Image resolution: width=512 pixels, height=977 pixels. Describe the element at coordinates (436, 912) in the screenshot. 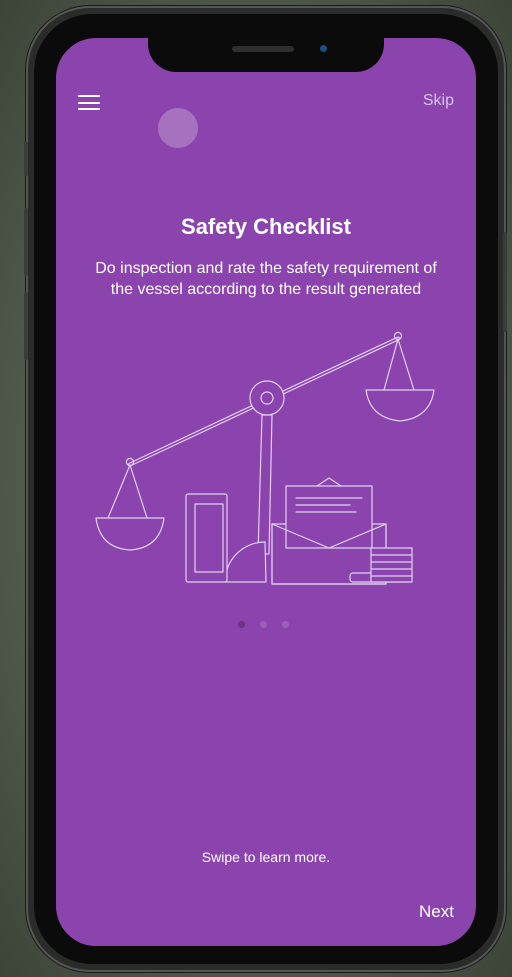

I see `next-button: Next` at that location.